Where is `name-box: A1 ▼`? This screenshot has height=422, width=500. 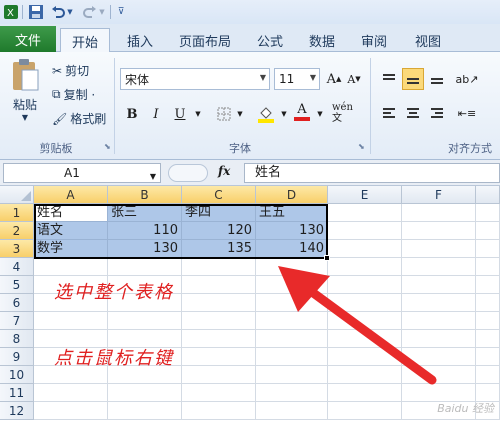 name-box: A1 ▼ is located at coordinates (82, 173).